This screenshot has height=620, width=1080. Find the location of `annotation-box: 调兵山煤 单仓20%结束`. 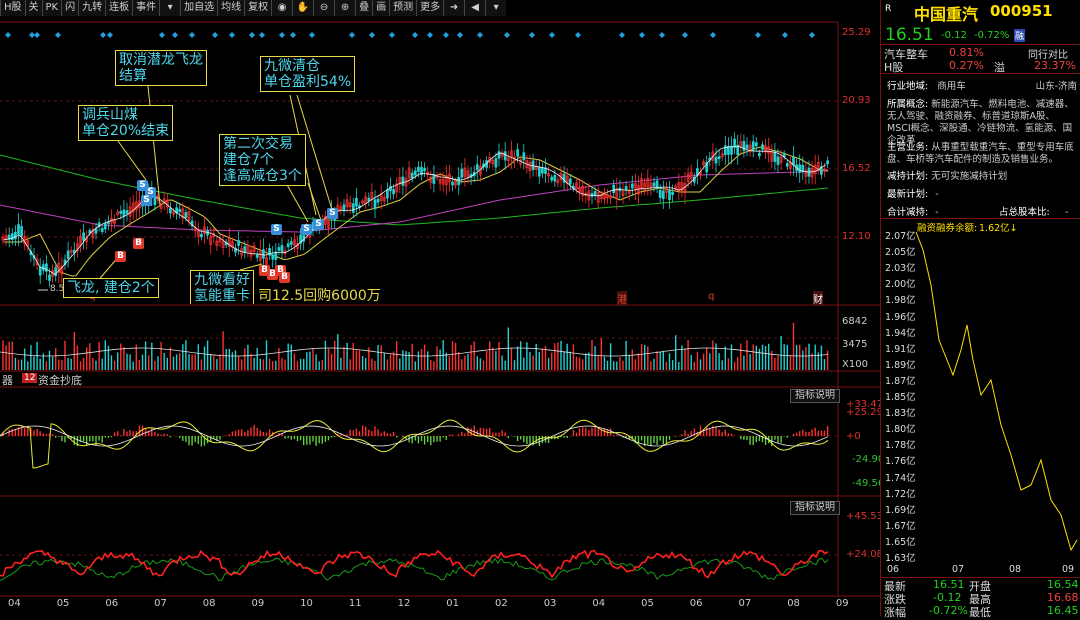

annotation-box: 调兵山煤 单仓20%结束 is located at coordinates (126, 123).